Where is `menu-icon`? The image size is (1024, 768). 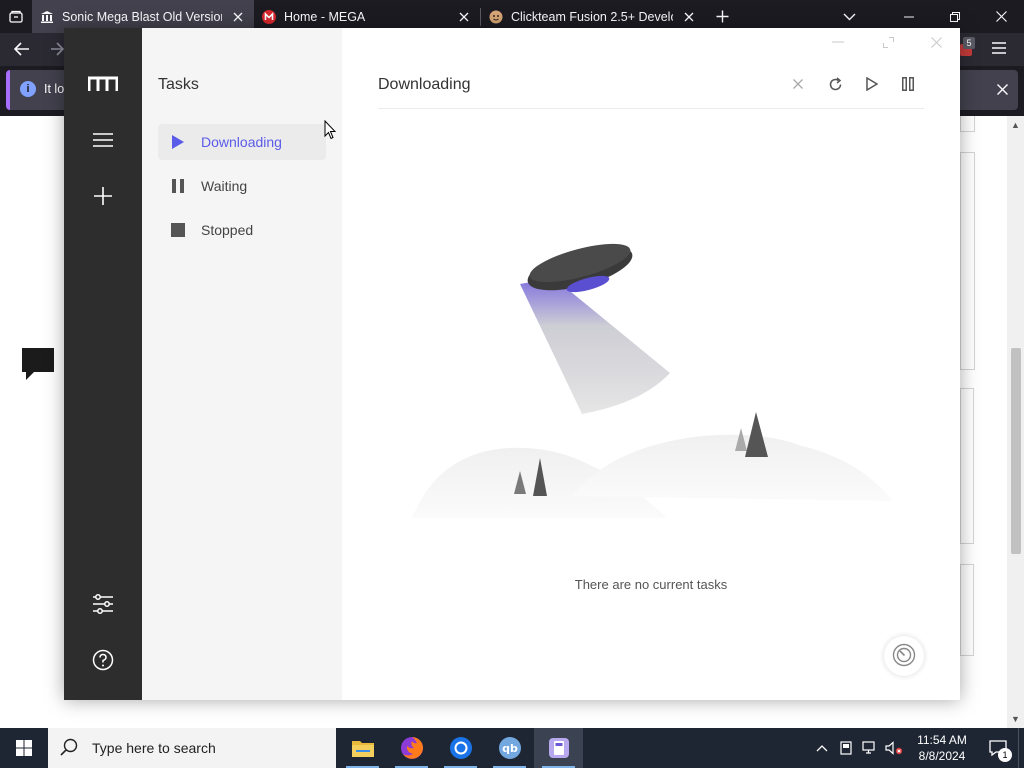 menu-icon is located at coordinates (103, 140).